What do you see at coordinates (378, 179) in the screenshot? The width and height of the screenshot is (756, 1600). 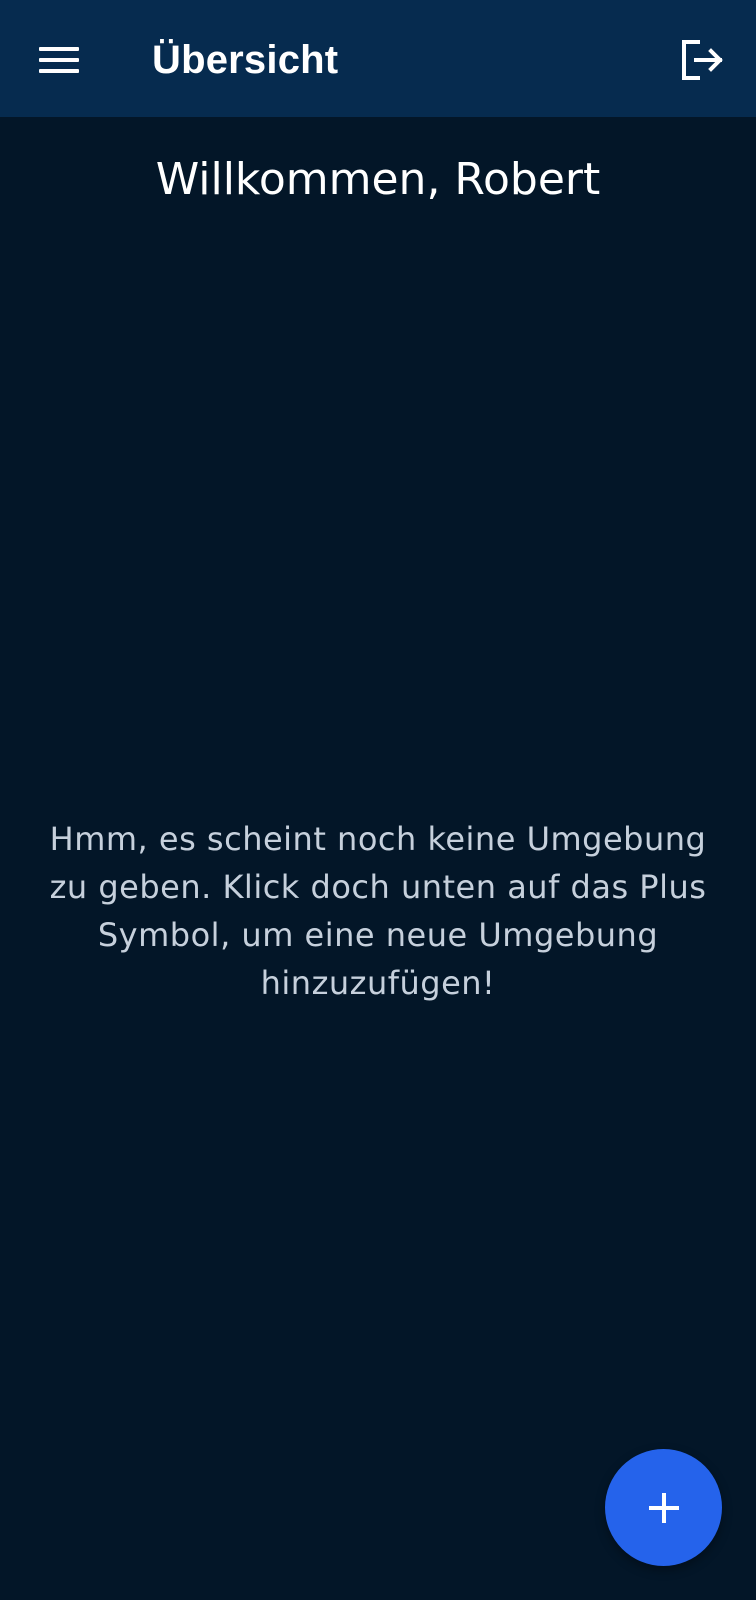 I see `welcome-heading: Willkommen, Robert` at bounding box center [378, 179].